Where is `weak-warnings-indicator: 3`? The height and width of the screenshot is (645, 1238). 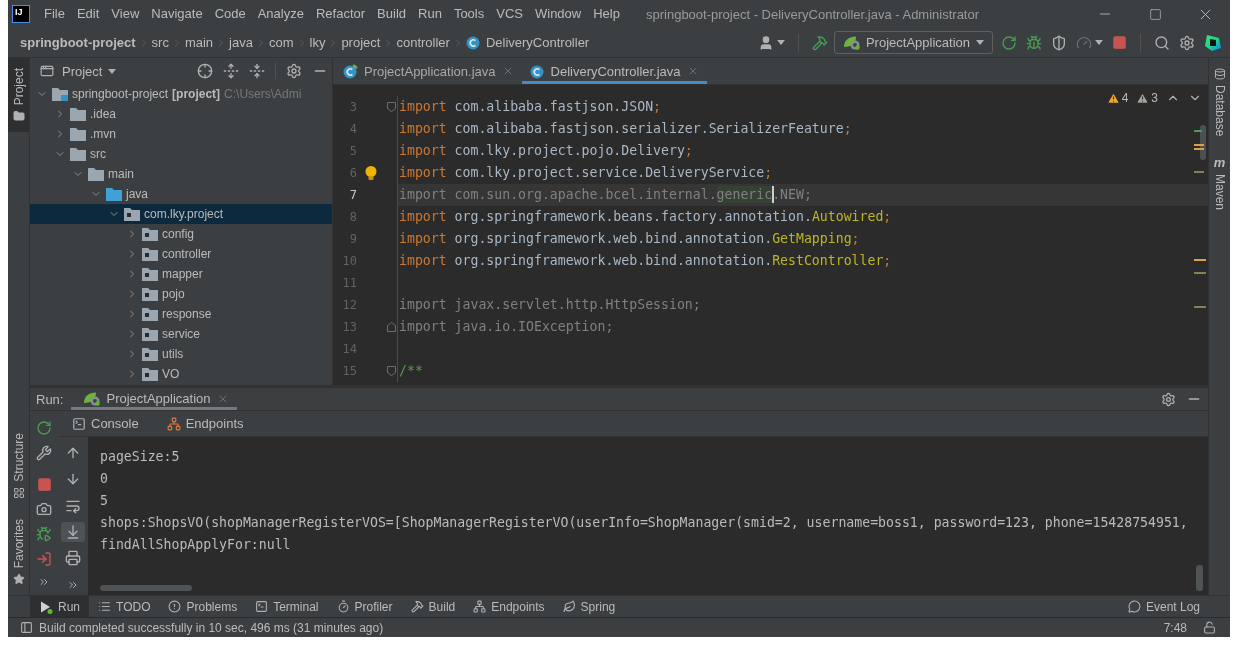
weak-warnings-indicator: 3 is located at coordinates (1147, 98).